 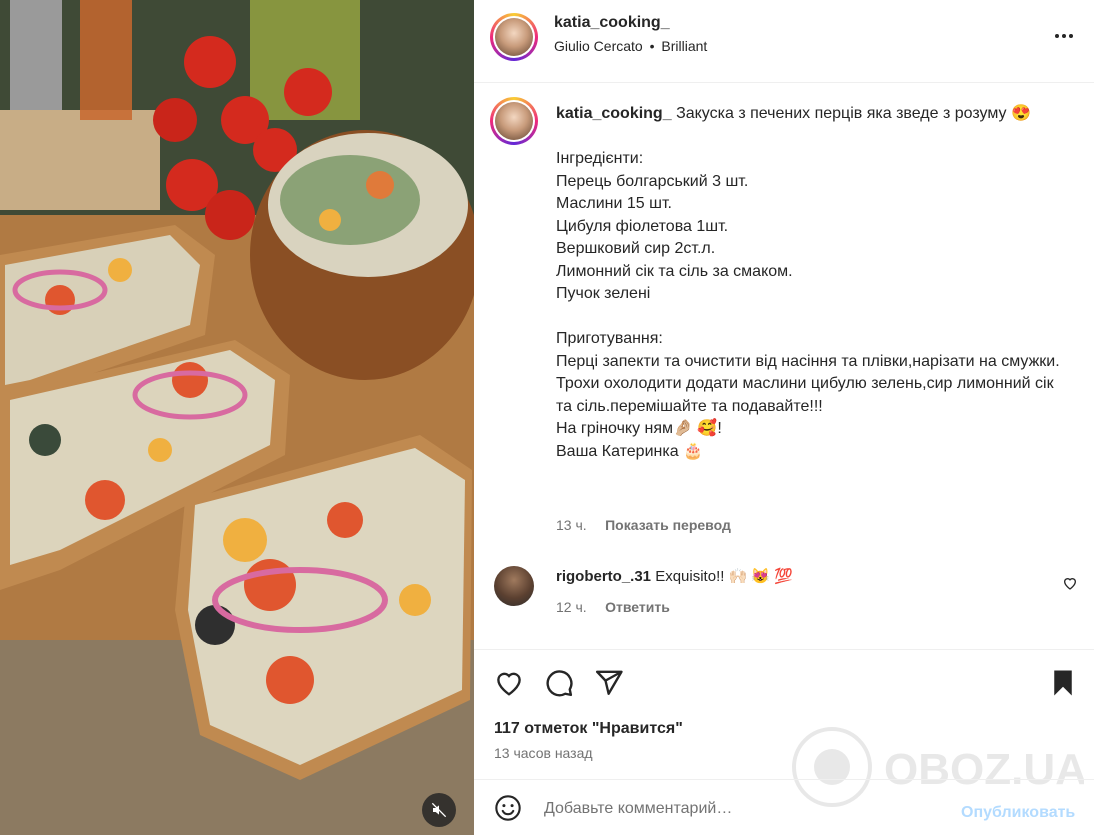 What do you see at coordinates (724, 576) in the screenshot?
I see `comment-text: Exquisito!! 🙌🏻 😻 💯` at bounding box center [724, 576].